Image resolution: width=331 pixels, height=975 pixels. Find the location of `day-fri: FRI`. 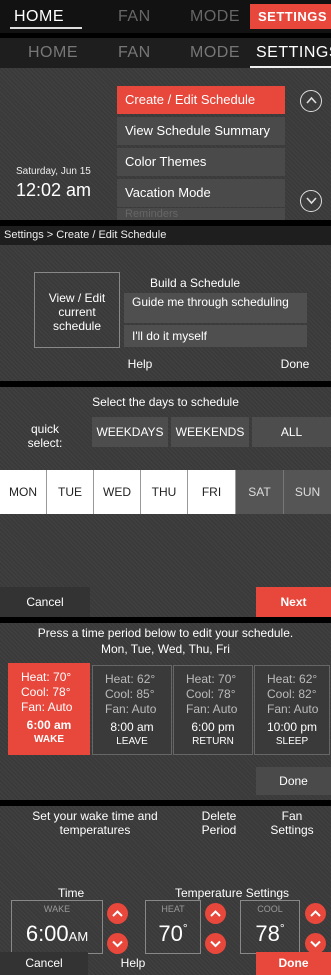

day-fri: FRI is located at coordinates (212, 492).